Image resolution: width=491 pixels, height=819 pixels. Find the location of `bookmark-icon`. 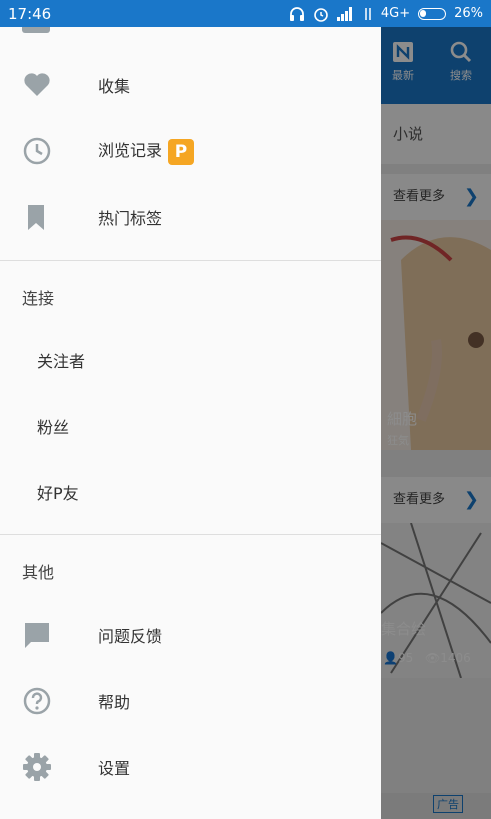

bookmark-icon is located at coordinates (36, 217).